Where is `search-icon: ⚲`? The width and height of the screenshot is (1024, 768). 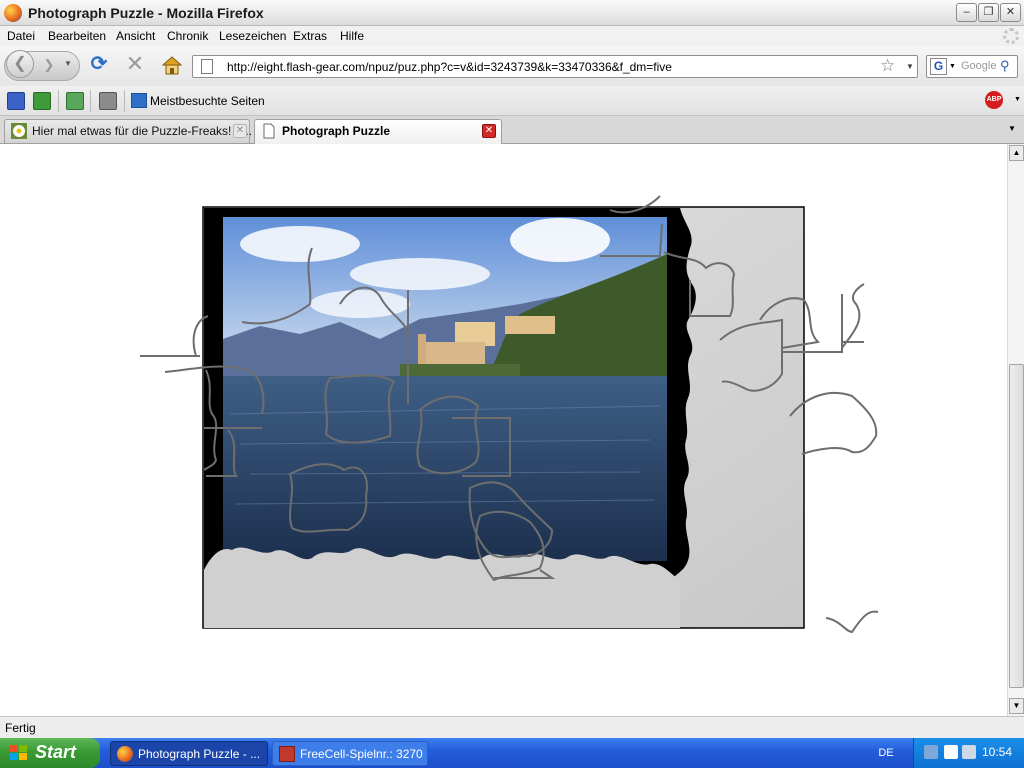
search-icon: ⚲ is located at coordinates (1005, 66).